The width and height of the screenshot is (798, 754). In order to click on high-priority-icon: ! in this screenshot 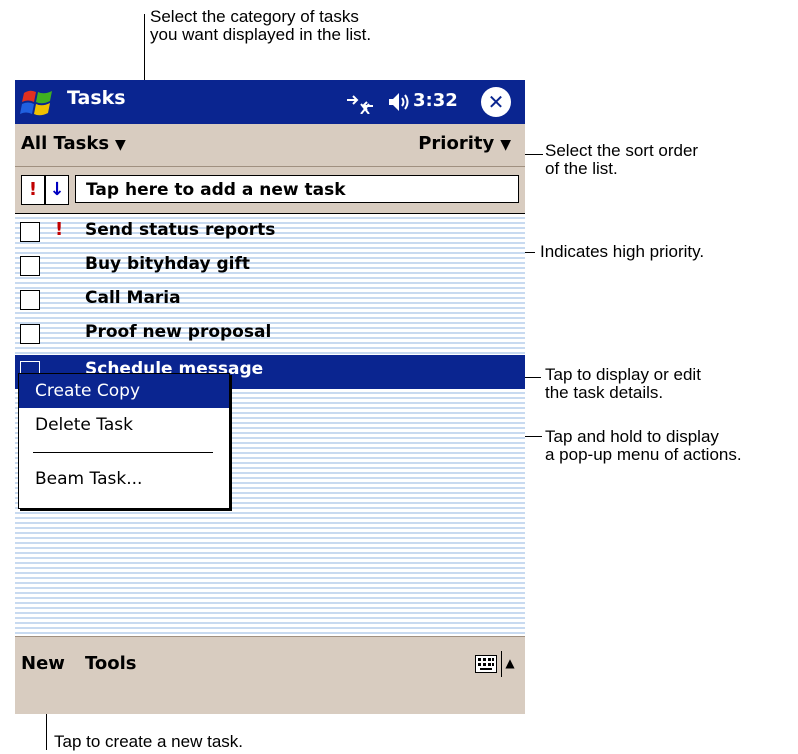, I will do `click(59, 229)`.